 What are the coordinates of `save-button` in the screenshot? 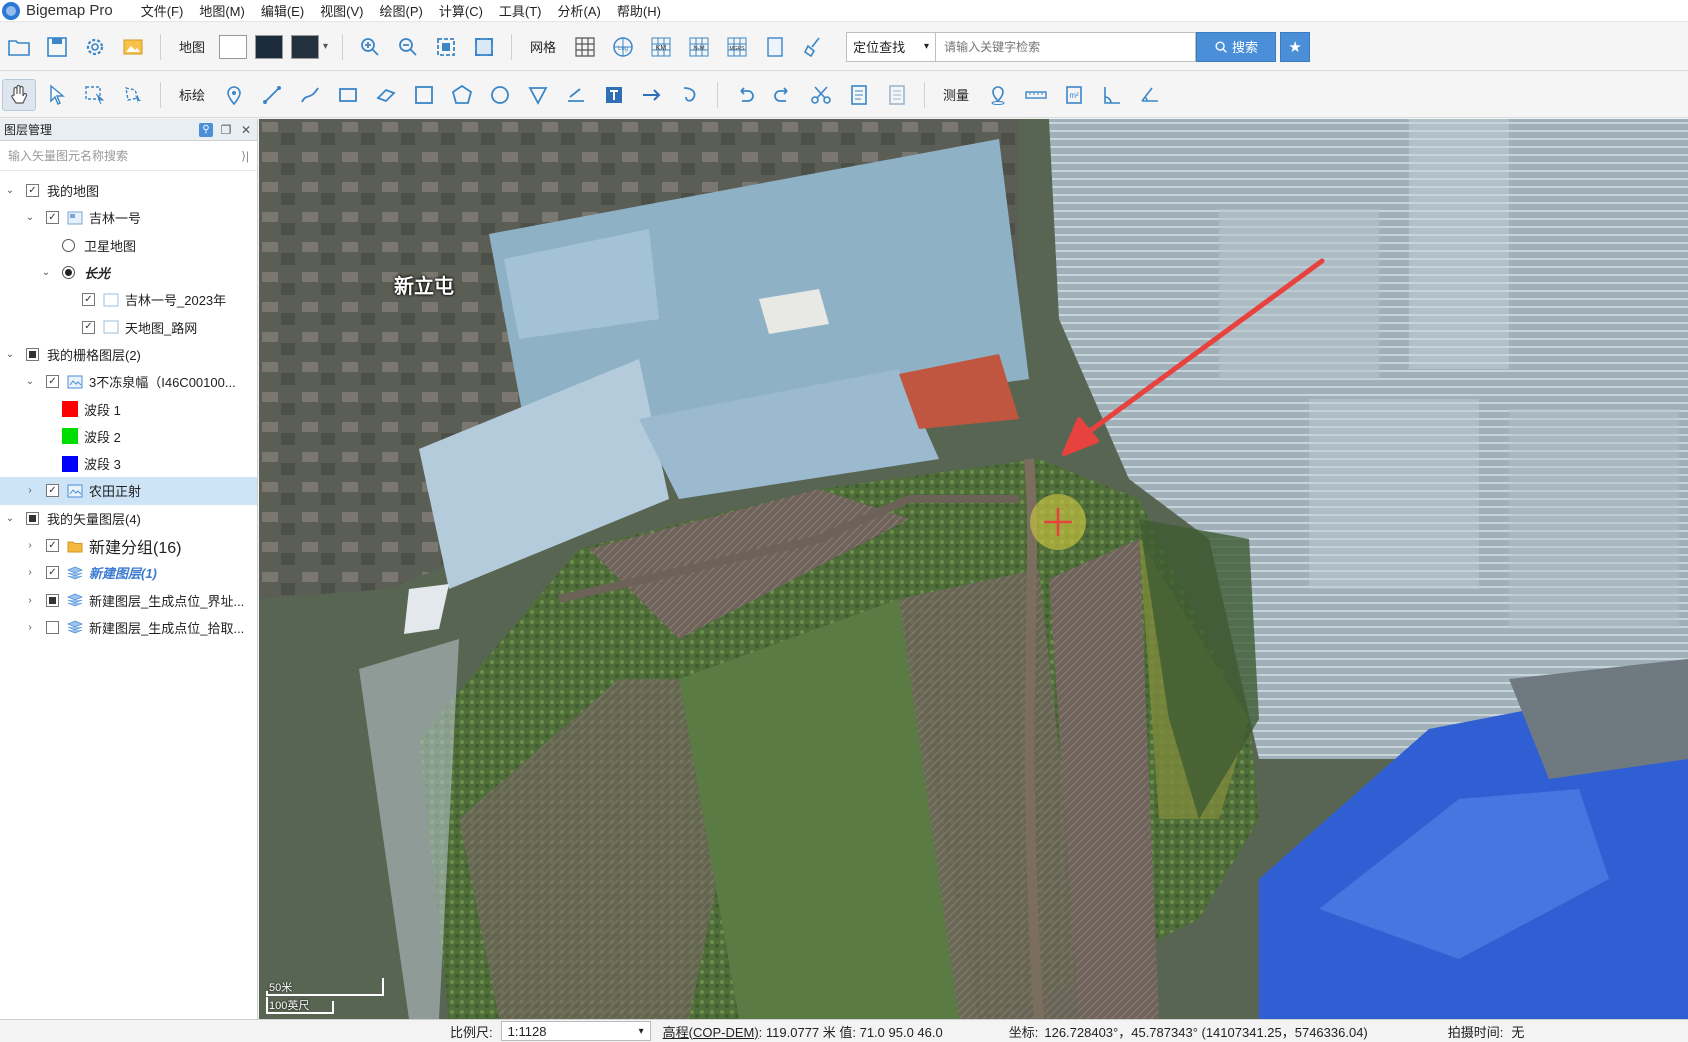 It's located at (57, 47).